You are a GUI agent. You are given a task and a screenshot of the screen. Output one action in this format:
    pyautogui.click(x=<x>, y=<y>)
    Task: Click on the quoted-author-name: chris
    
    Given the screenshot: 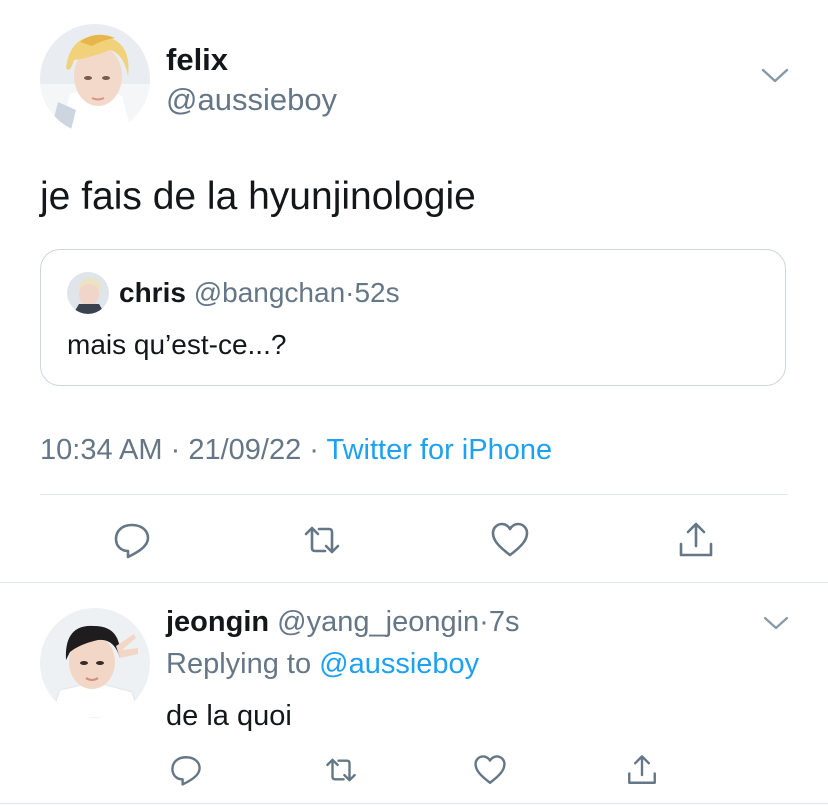 What is the action you would take?
    pyautogui.click(x=152, y=292)
    